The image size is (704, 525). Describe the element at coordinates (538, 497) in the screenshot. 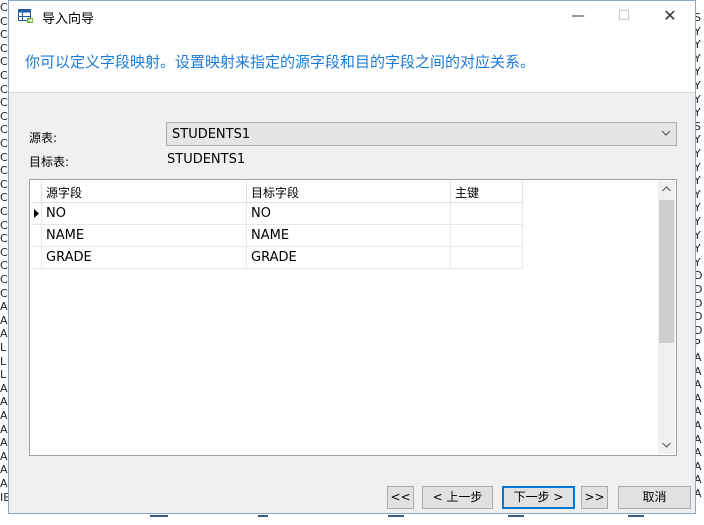

I see `next-button: 下一步 >` at that location.